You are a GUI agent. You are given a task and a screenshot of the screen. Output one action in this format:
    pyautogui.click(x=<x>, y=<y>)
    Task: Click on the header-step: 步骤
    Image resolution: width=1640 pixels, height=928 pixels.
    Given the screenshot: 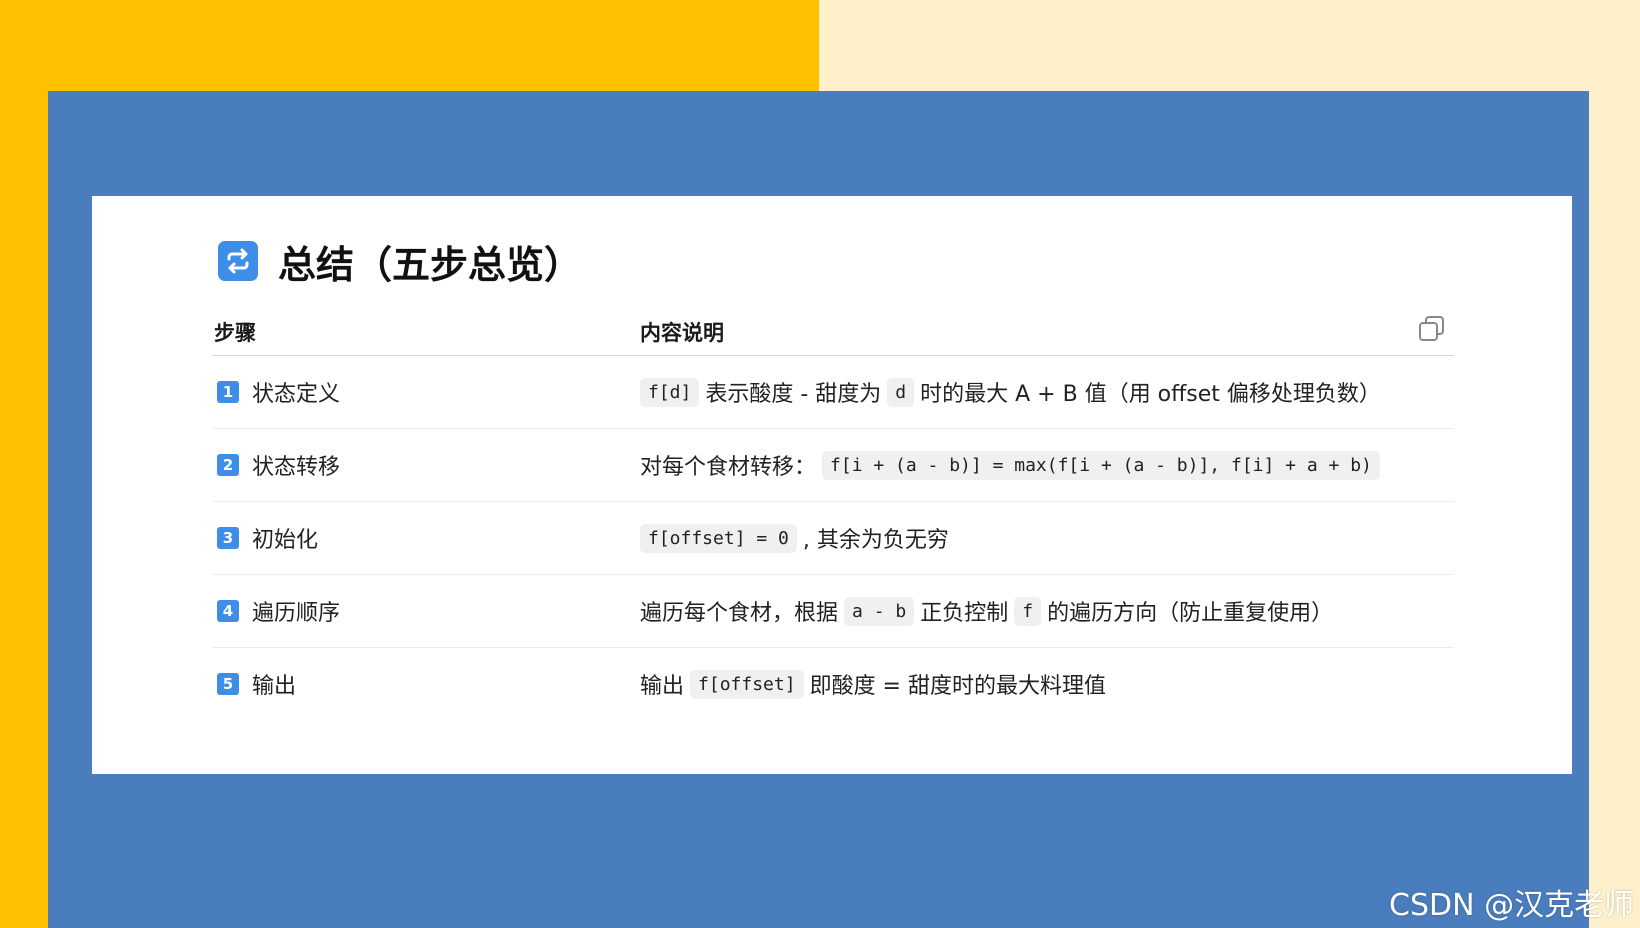 What is the action you would take?
    pyautogui.click(x=235, y=332)
    